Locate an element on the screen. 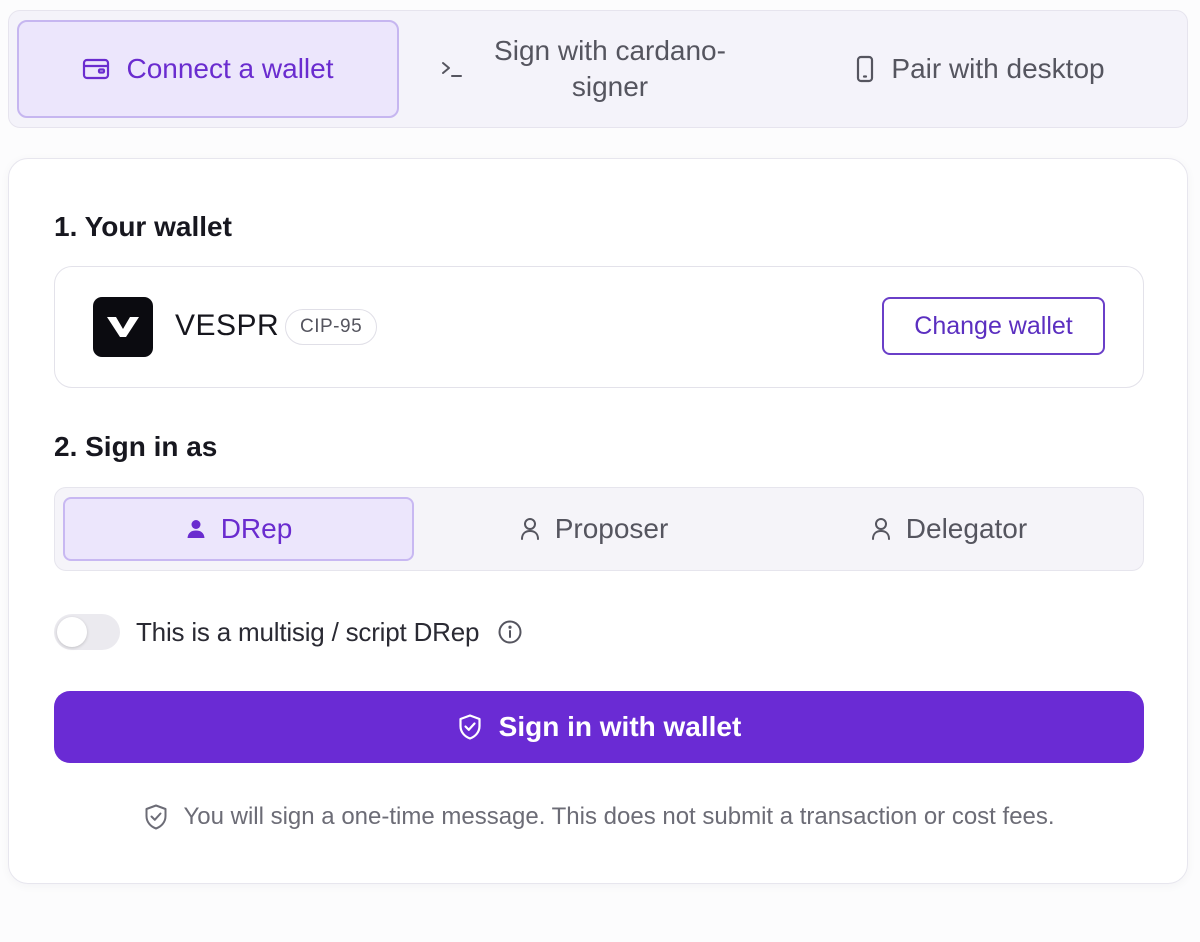 This screenshot has width=1200, height=942. tab-cardano-signer: Sign with cardano-signer is located at coordinates (590, 69).